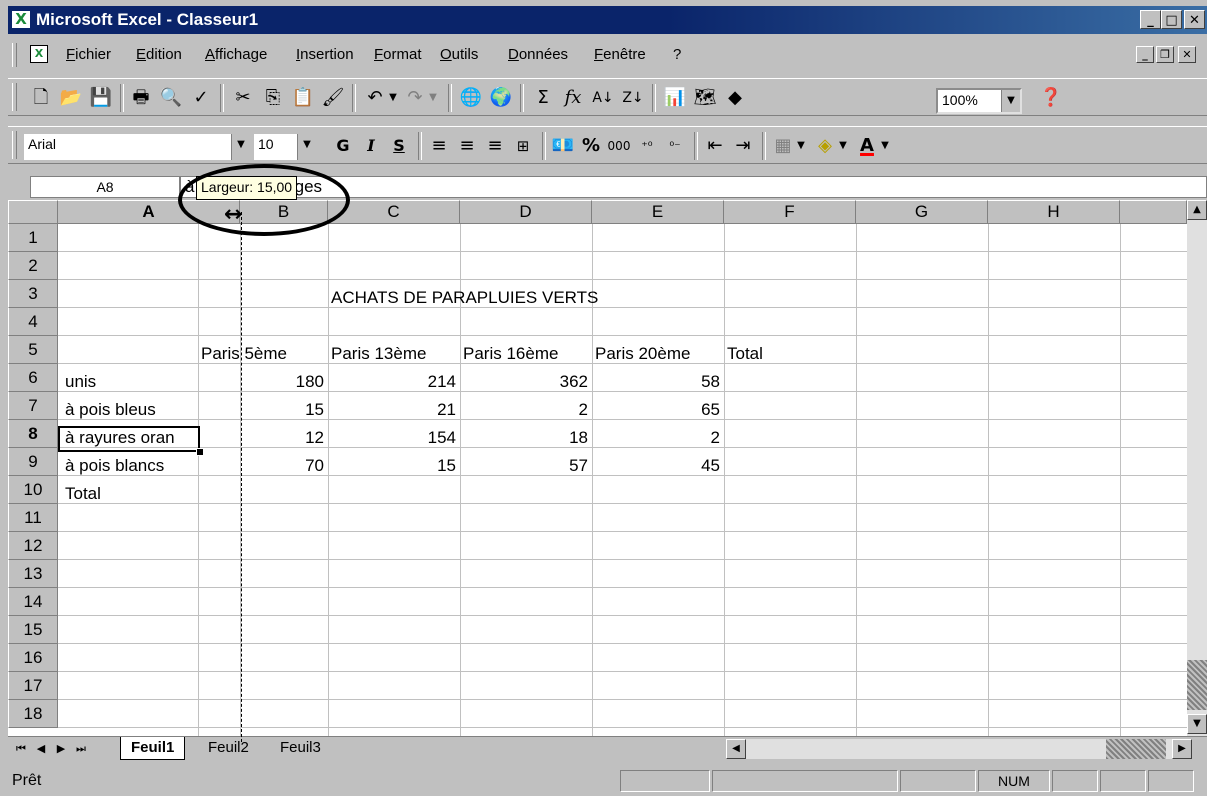  I want to click on sheet-tab-feuil3: Feuil3, so click(300, 748).